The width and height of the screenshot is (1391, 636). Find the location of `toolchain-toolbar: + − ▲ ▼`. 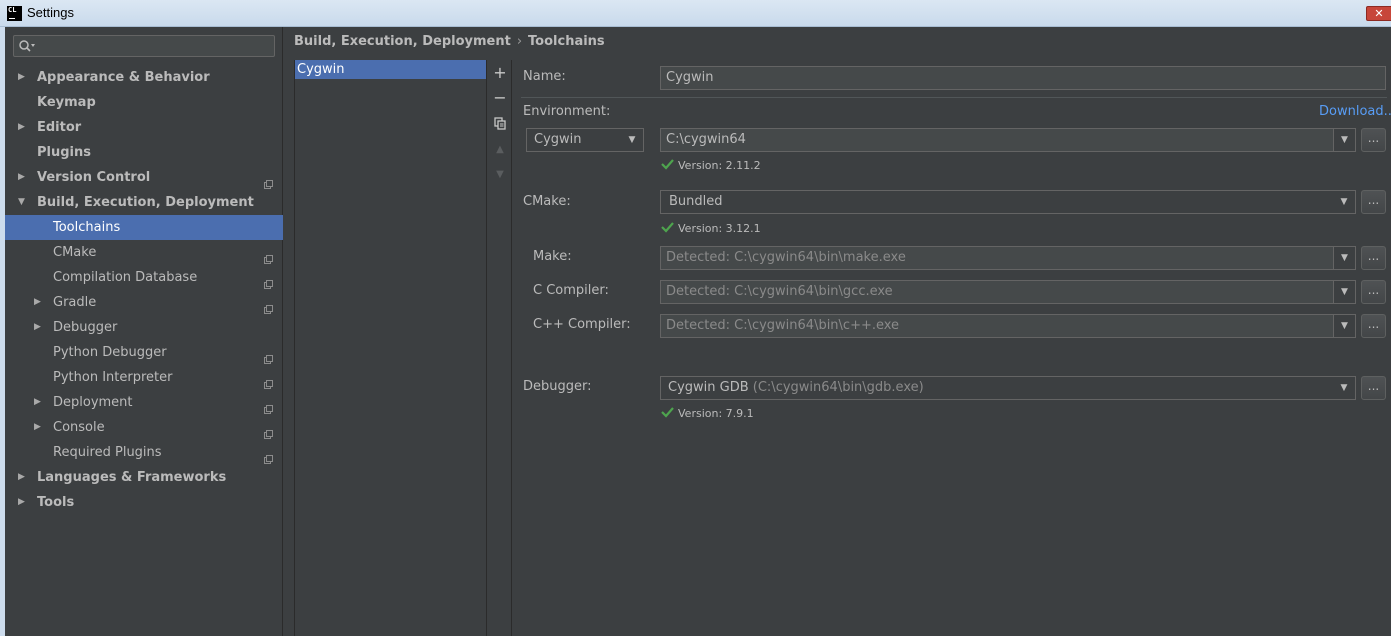

toolchain-toolbar: + − ▲ ▼ is located at coordinates (500, 348).